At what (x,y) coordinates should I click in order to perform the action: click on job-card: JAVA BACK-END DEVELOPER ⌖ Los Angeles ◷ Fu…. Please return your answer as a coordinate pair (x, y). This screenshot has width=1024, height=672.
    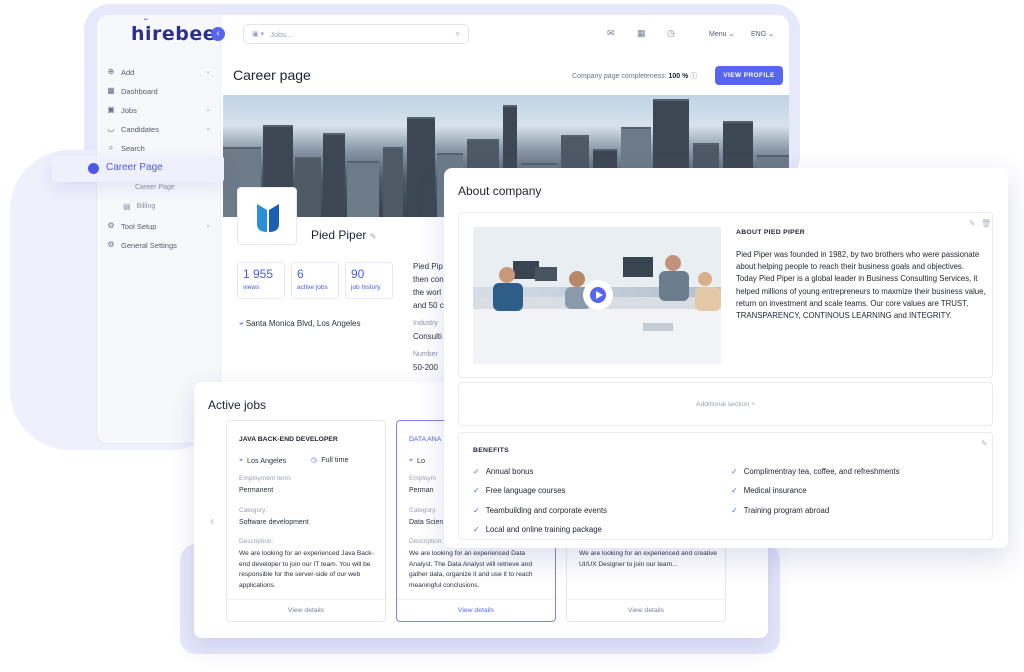
    Looking at the image, I should click on (306, 521).